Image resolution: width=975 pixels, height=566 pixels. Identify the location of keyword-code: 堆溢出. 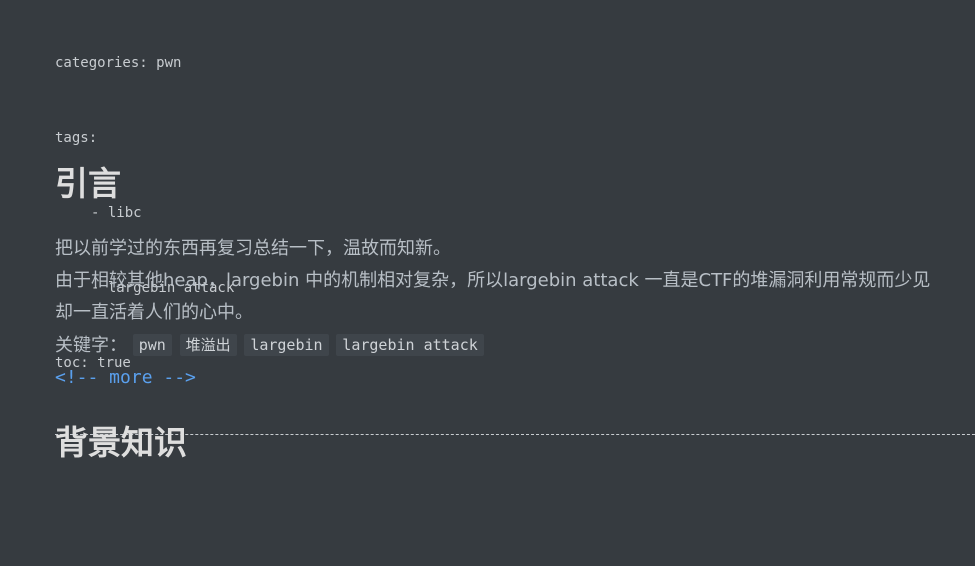
(208, 345).